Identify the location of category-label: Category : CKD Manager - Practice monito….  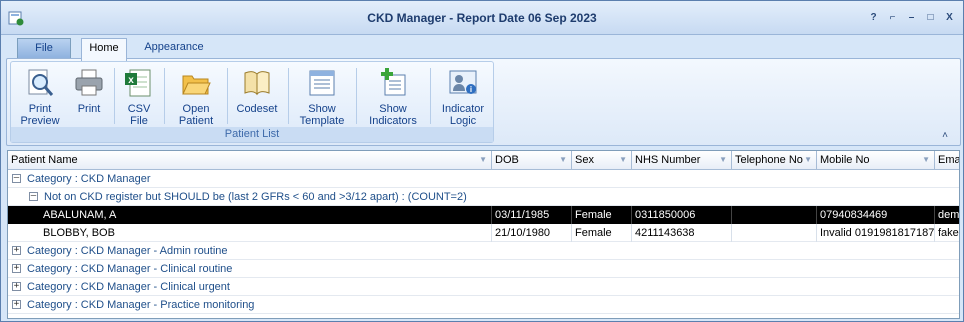
(141, 305).